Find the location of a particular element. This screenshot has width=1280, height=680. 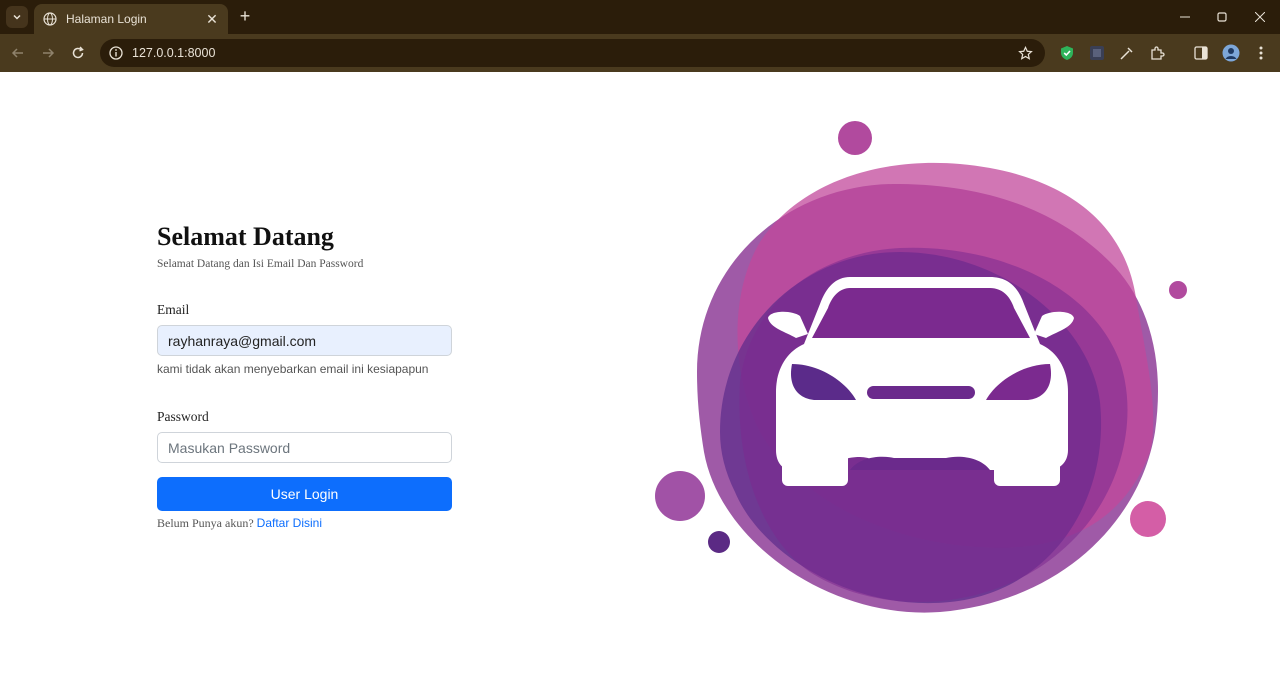

profile-avatar is located at coordinates (1231, 53).